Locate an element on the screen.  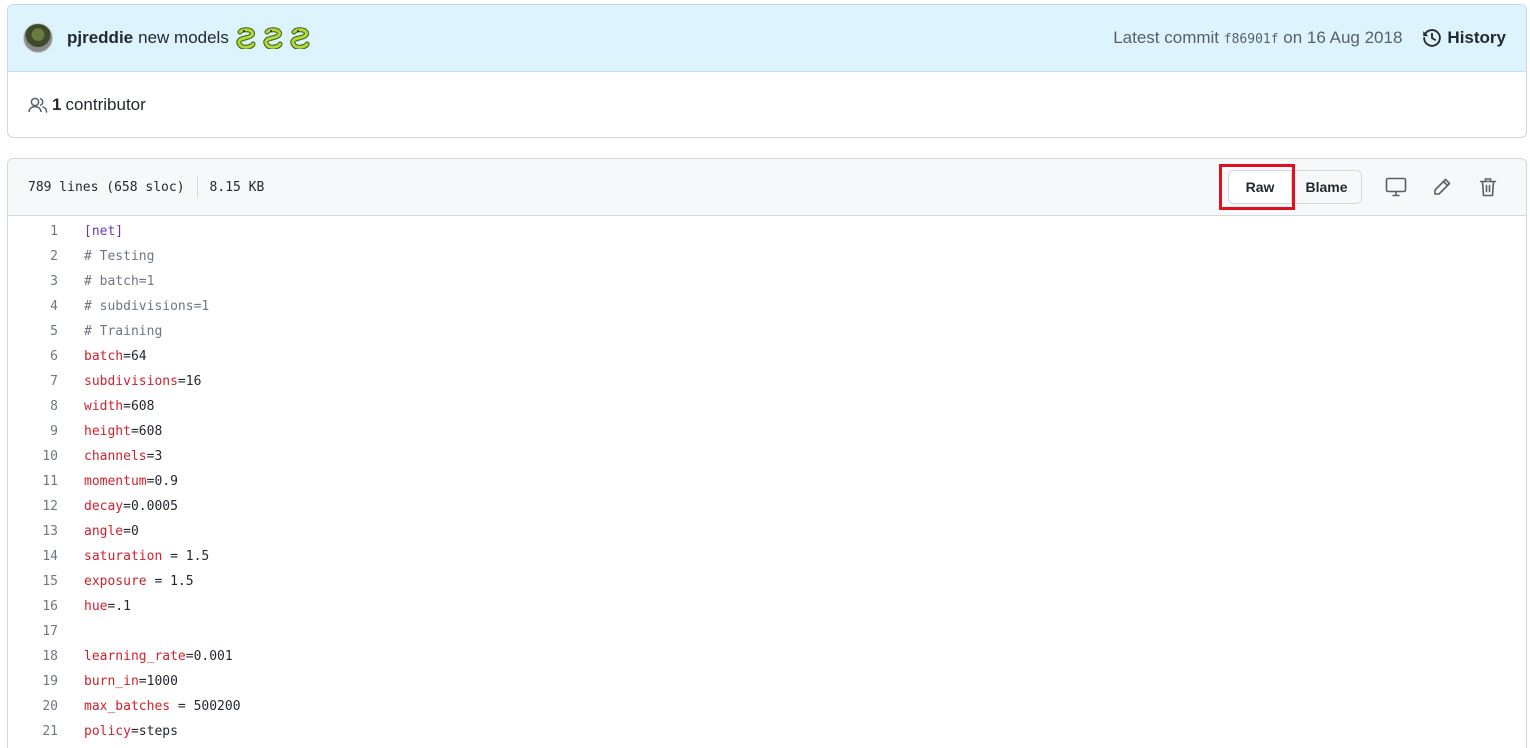
code-line: 15 exposure = 1.5 is located at coordinates (767, 581).